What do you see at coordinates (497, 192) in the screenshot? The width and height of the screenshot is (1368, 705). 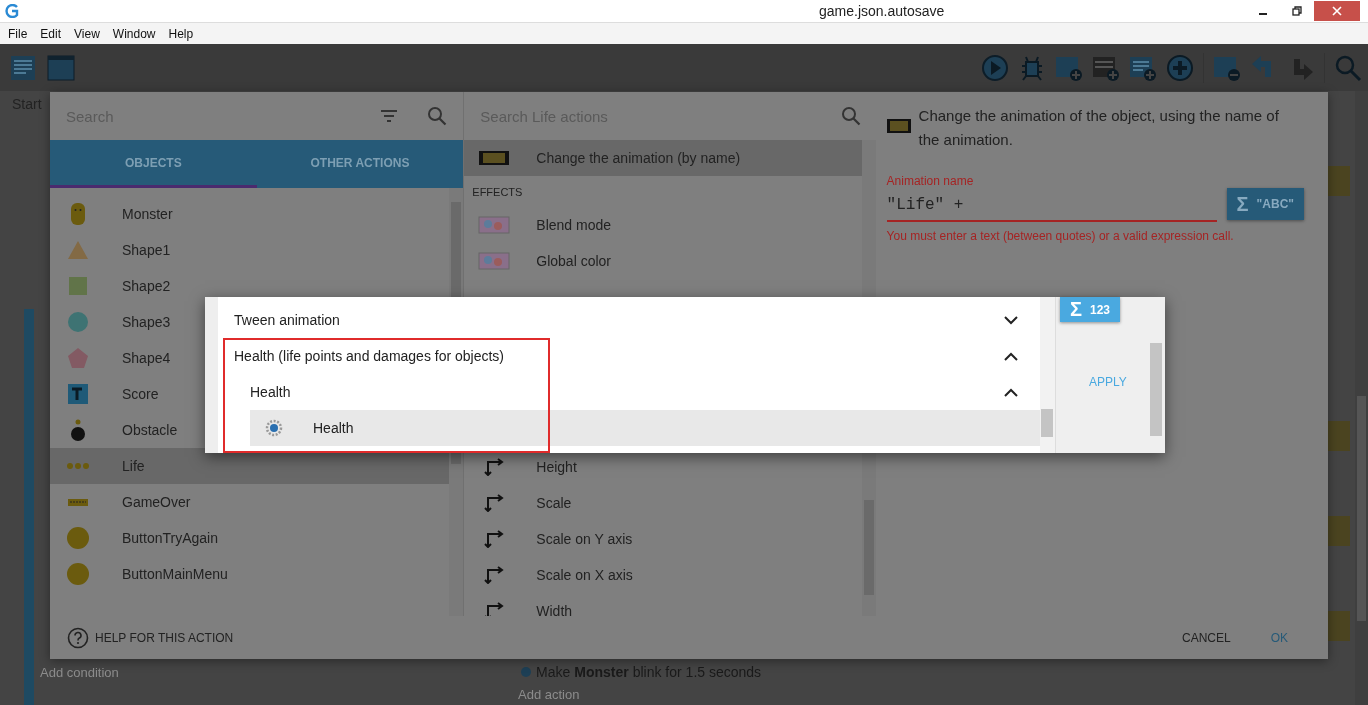 I see `section-header: EFFECTS` at bounding box center [497, 192].